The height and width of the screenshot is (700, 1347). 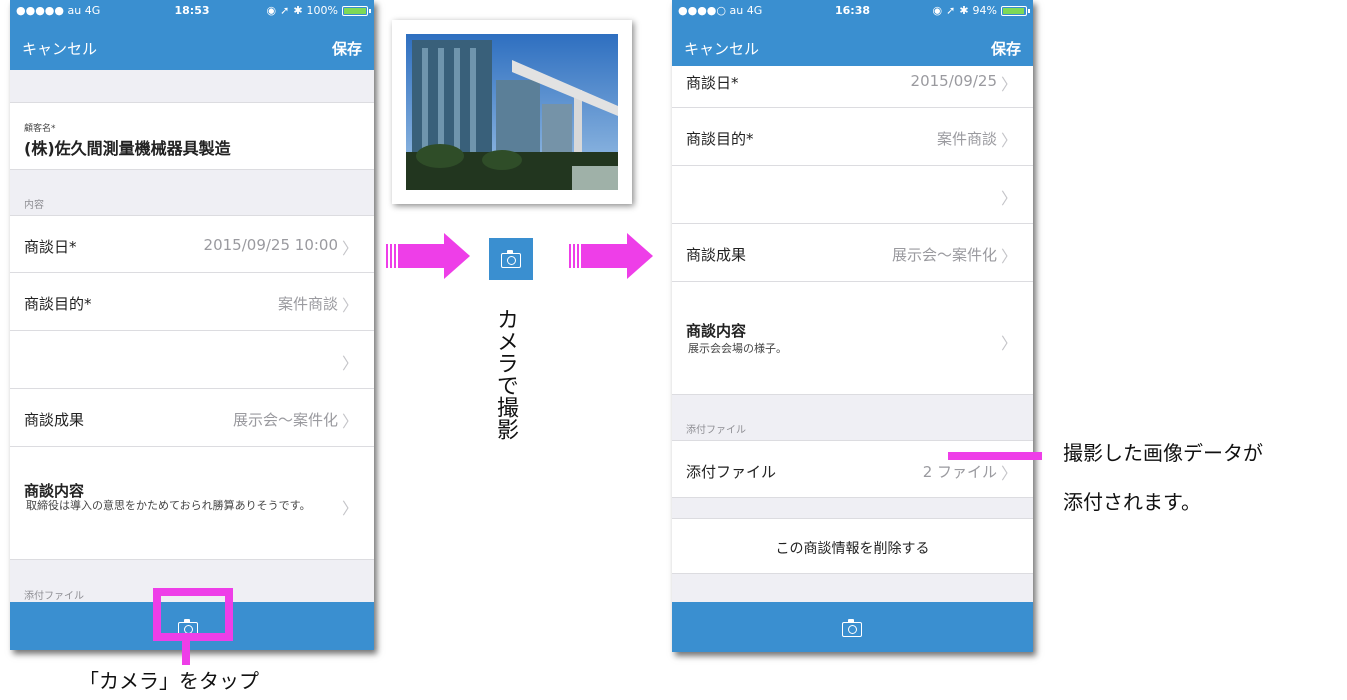 I want to click on attached-caption-line2: 添付されます。, so click(x=1132, y=502).